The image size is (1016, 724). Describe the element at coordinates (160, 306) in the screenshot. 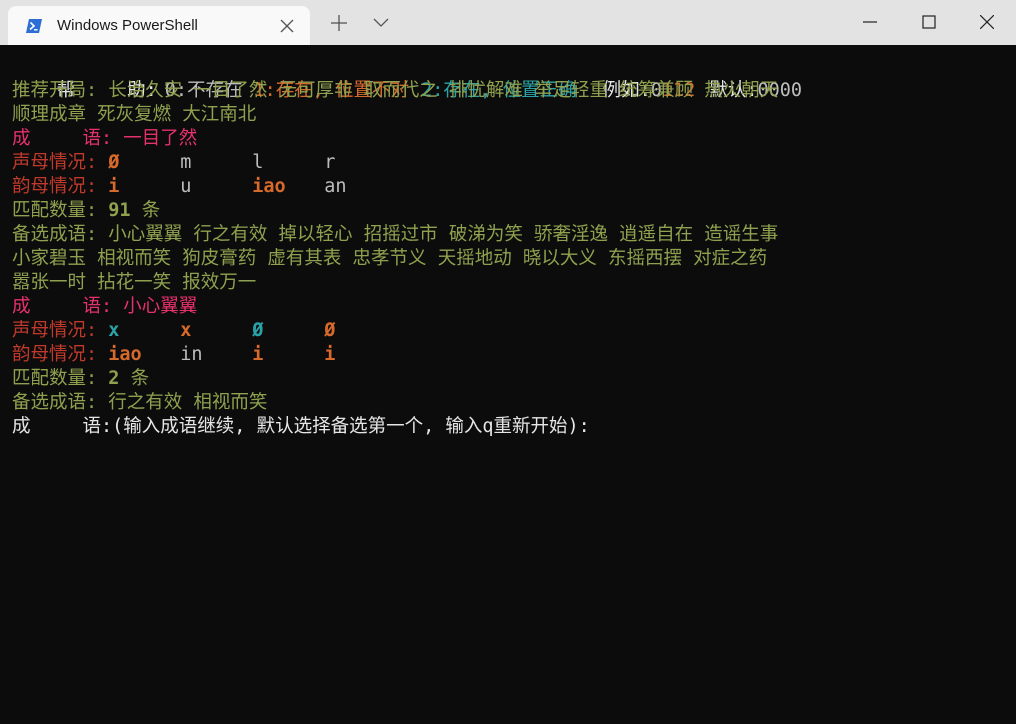

I see `idiom-value: 小心翼翼` at that location.